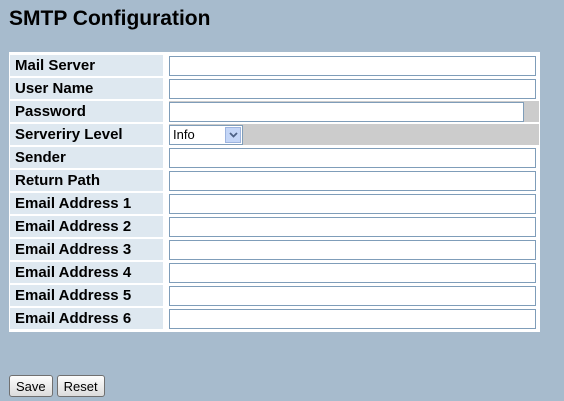 The width and height of the screenshot is (564, 401). What do you see at coordinates (110, 18) in the screenshot?
I see `page-title: SMTP Configuration` at bounding box center [110, 18].